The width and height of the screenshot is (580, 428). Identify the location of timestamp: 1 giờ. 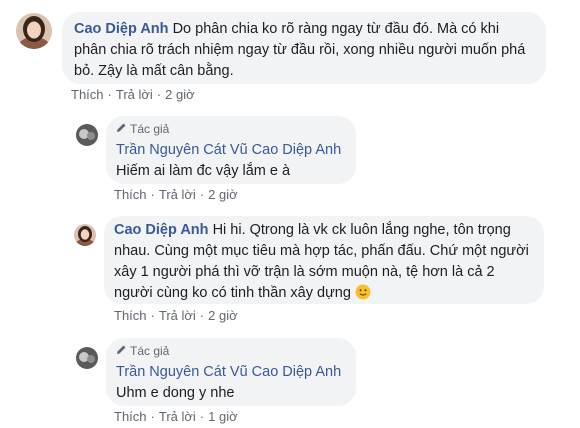
(223, 416).